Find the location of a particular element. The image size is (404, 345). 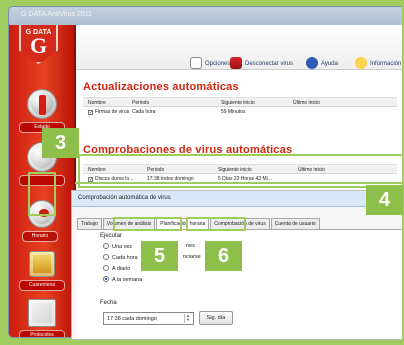

callout-6: 6 is located at coordinates (223, 256).